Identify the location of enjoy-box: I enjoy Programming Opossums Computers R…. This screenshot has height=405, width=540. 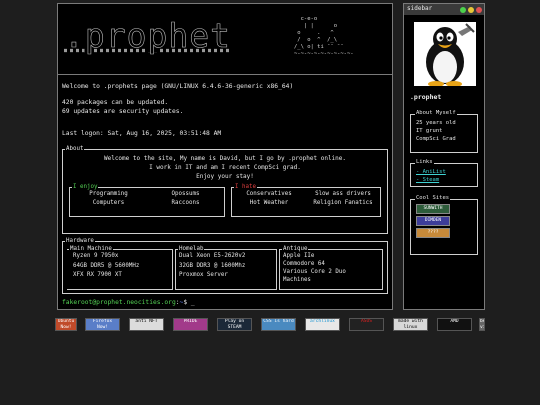
(147, 200).